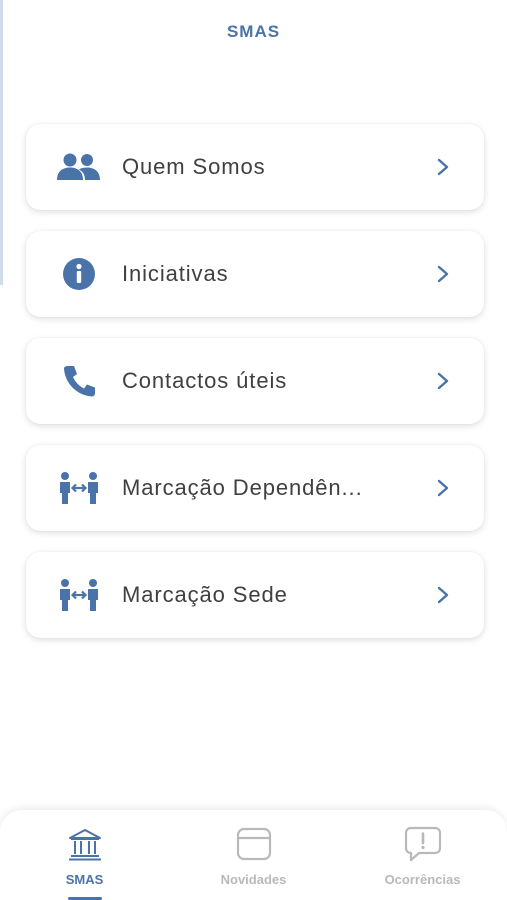 This screenshot has width=507, height=900. I want to click on tab-ocorrencias: Ocorrências, so click(422, 855).